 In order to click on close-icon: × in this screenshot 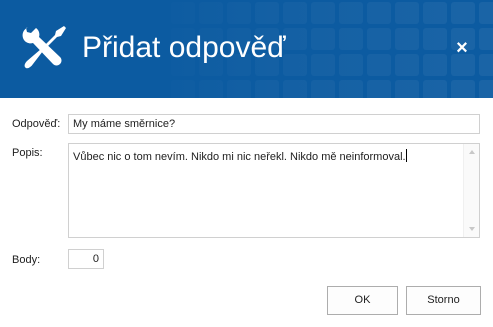, I will do `click(462, 48)`.